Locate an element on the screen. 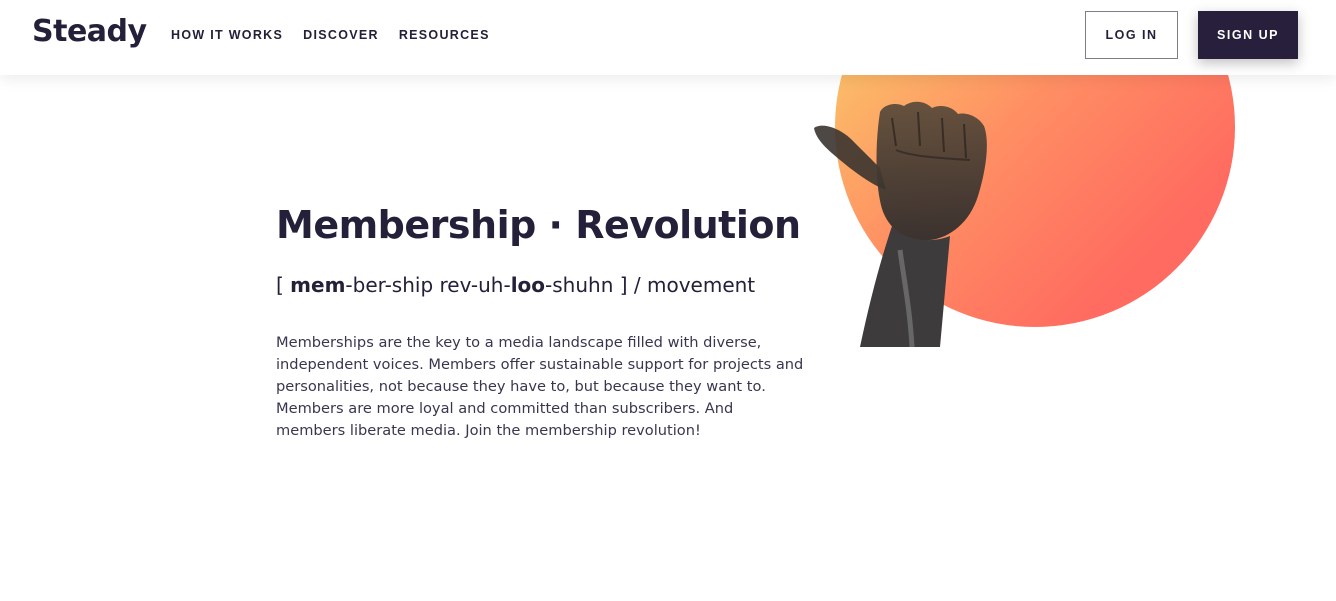  login-button: LOG IN is located at coordinates (1131, 35).